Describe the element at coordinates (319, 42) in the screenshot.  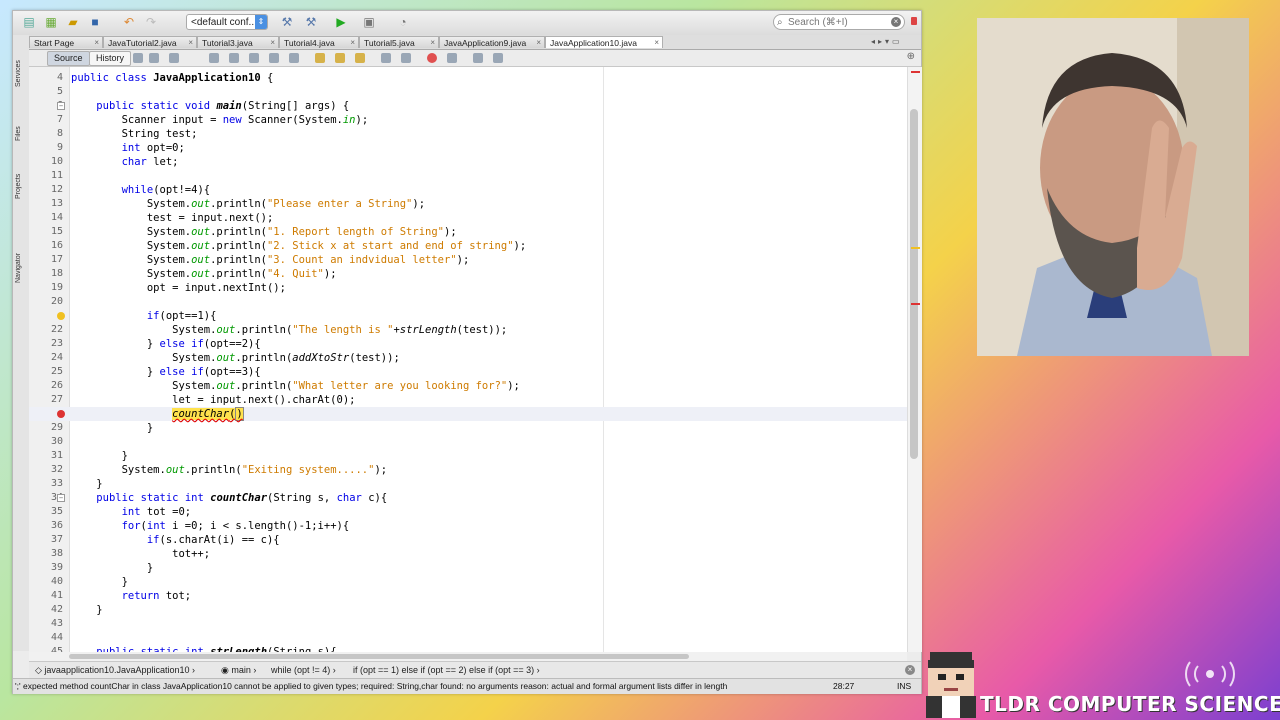
I see `tab-tutorial4: Tutorial4.java ×` at that location.